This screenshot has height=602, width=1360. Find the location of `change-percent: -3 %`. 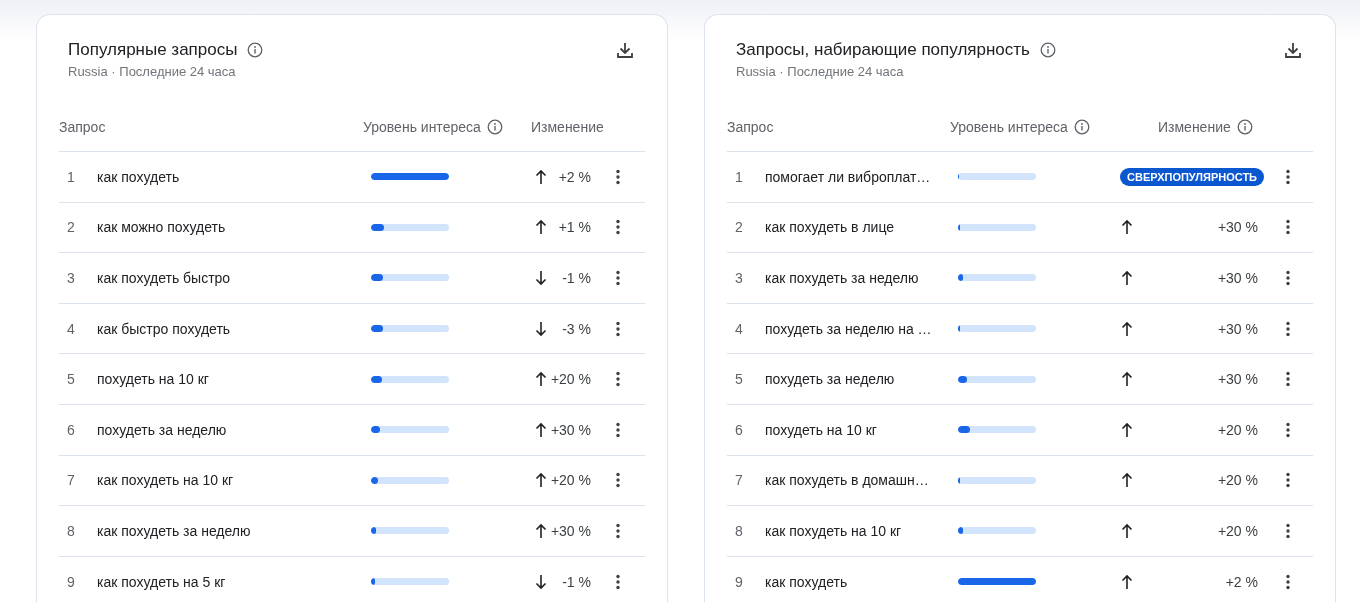

change-percent: -3 % is located at coordinates (576, 328).